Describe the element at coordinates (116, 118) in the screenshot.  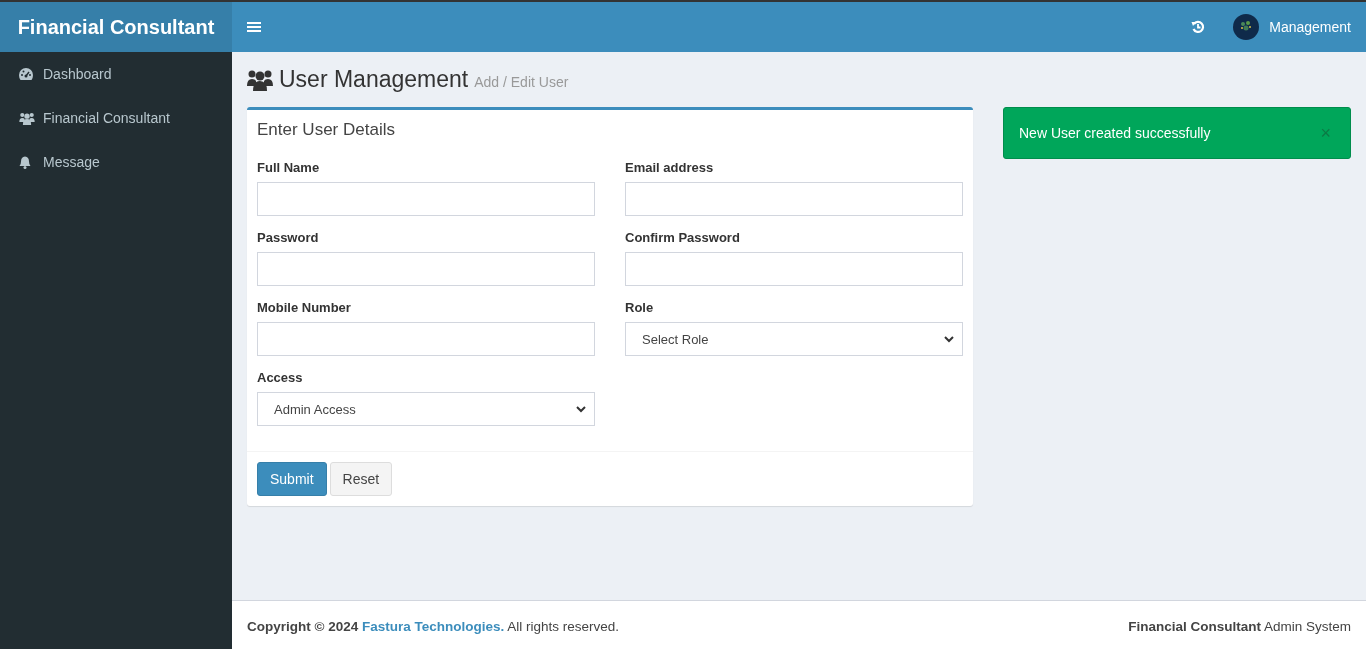
I see `sidebar-item: Financial Consultant` at that location.